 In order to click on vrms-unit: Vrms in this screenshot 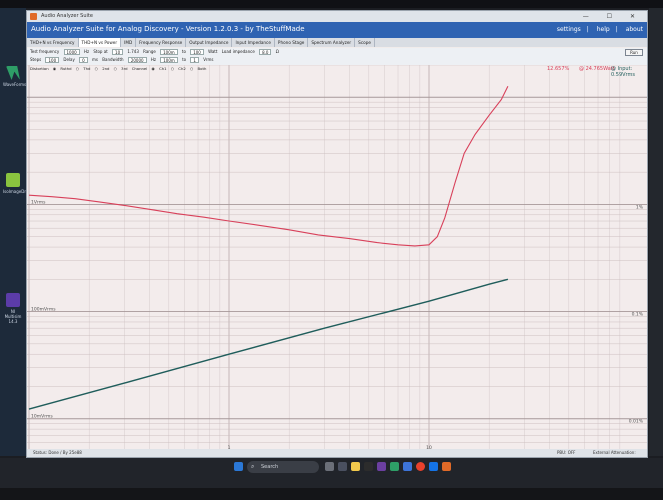, I will do `click(208, 59)`.